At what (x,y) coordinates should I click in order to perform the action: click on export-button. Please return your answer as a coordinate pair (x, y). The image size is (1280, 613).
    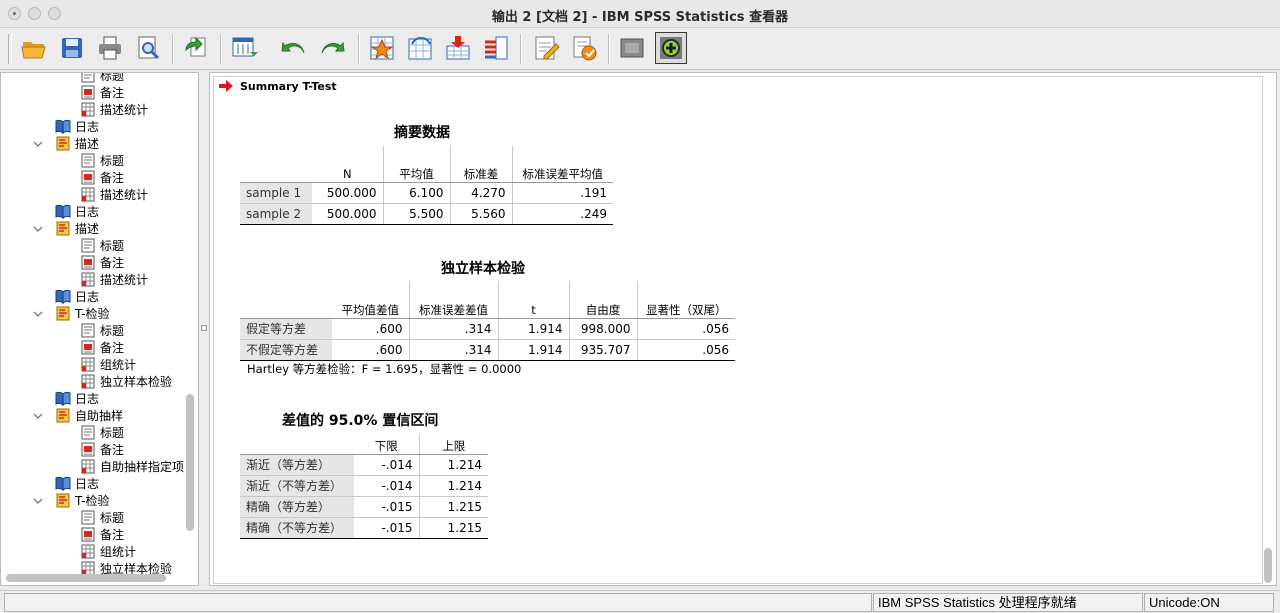
    Looking at the image, I should click on (196, 48).